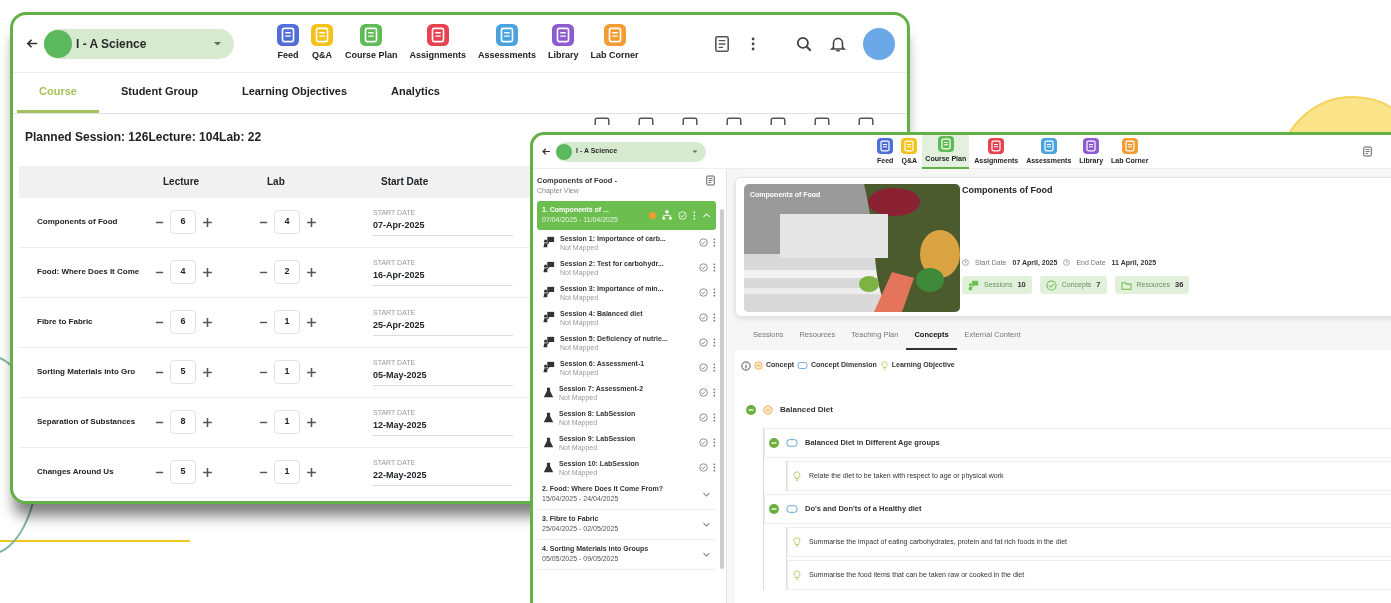 The image size is (1391, 603). What do you see at coordinates (443, 477) in the screenshot?
I see `start-date-field: 22-May-2025` at bounding box center [443, 477].